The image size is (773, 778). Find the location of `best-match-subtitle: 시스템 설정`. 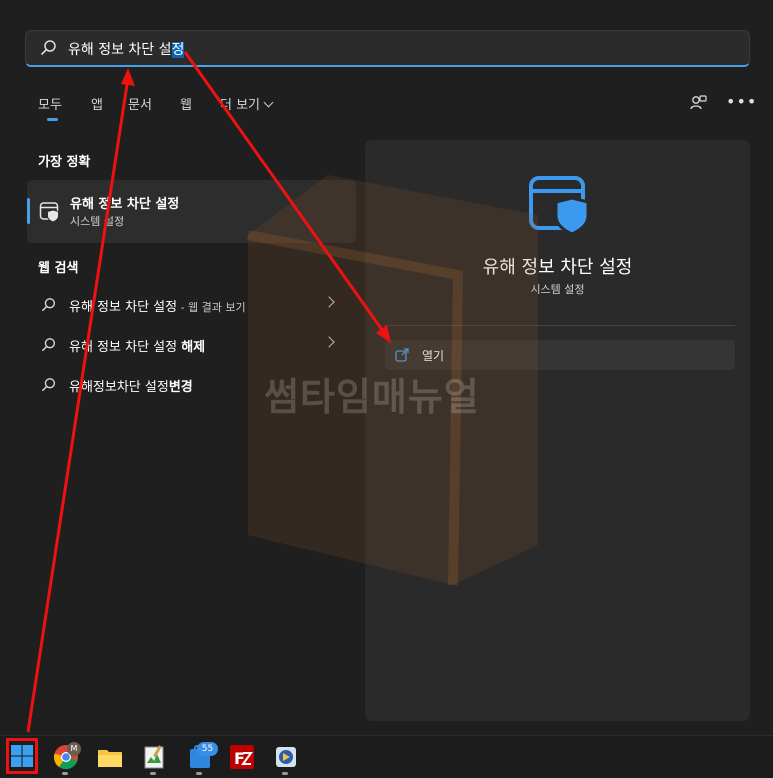

best-match-subtitle: 시스템 설정 is located at coordinates (97, 221).